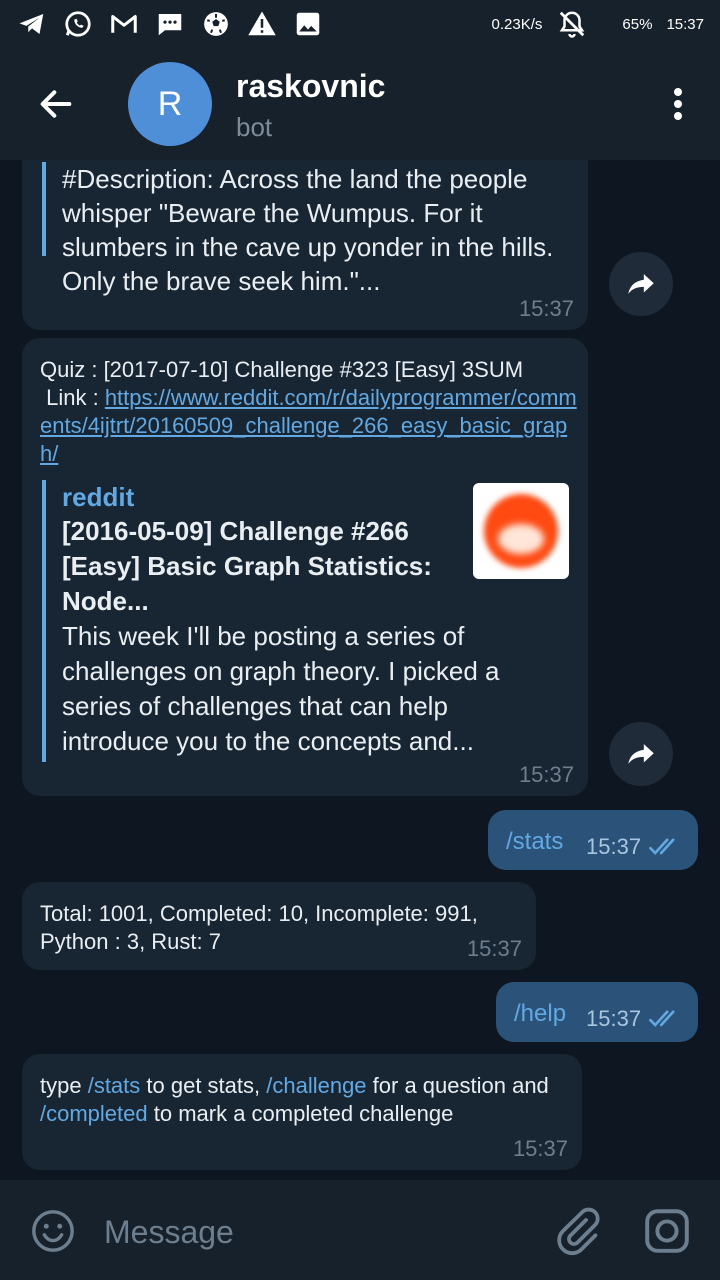 Image resolution: width=720 pixels, height=1280 pixels. I want to click on preview-thumbnail, so click(521, 531).